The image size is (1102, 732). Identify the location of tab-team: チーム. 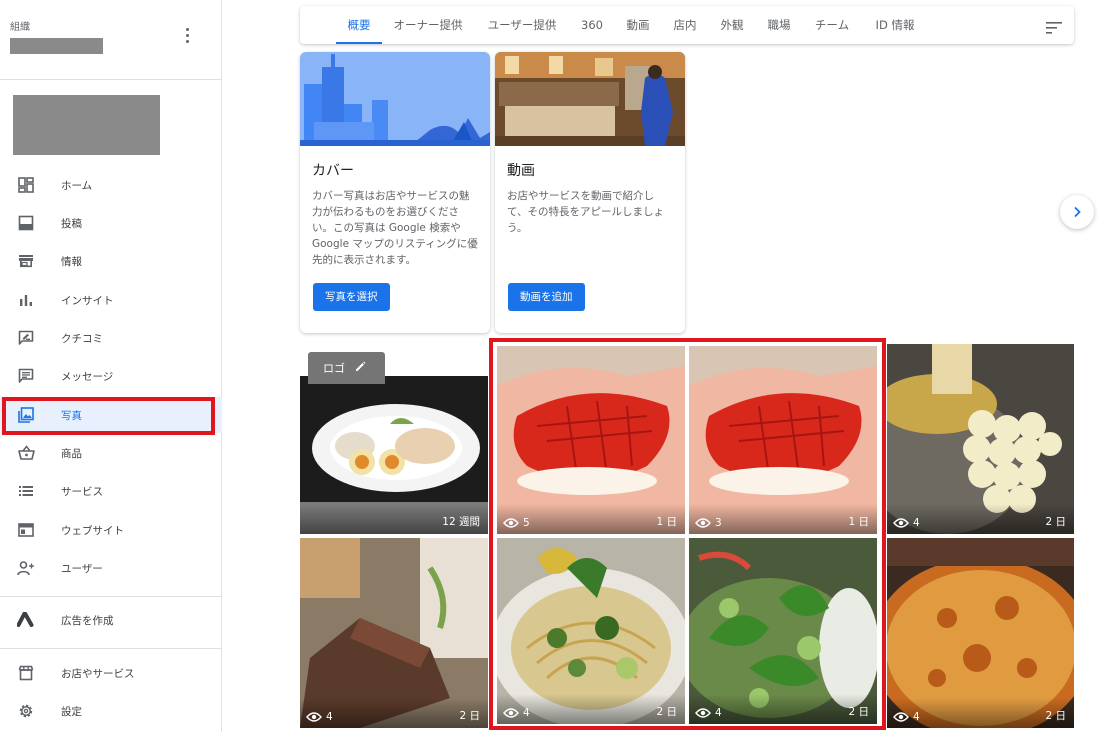
(832, 25).